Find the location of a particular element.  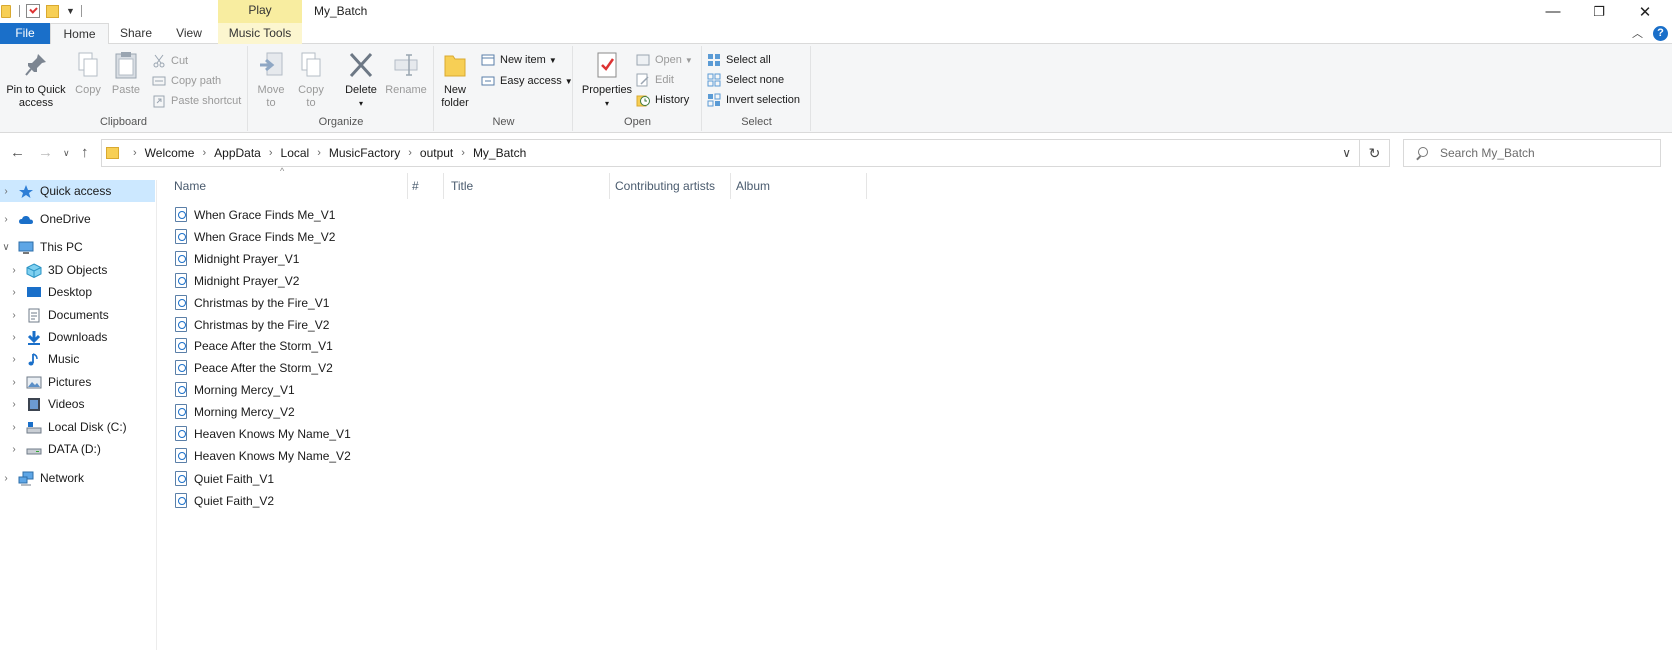

file-row: Quiet Faith_V2 is located at coordinates (224, 500).